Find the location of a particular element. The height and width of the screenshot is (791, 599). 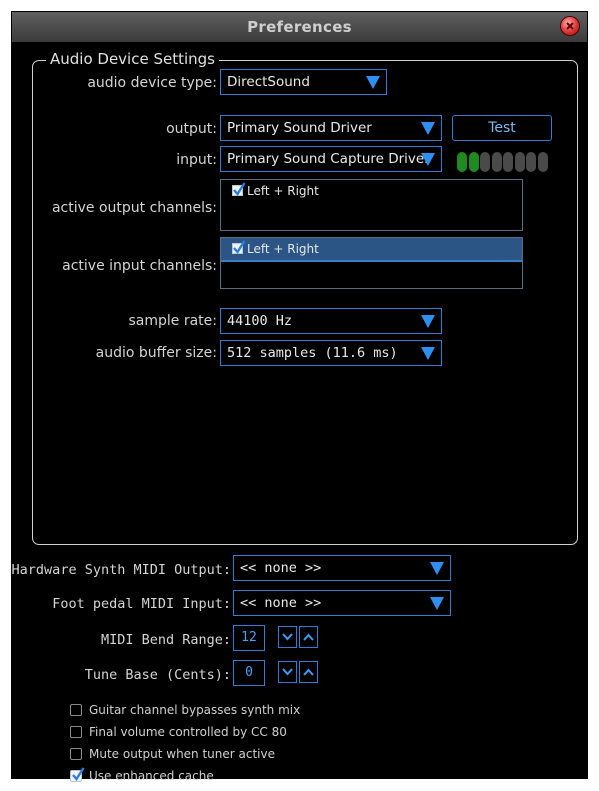

device-type-select: DirectSound is located at coordinates (303, 82).